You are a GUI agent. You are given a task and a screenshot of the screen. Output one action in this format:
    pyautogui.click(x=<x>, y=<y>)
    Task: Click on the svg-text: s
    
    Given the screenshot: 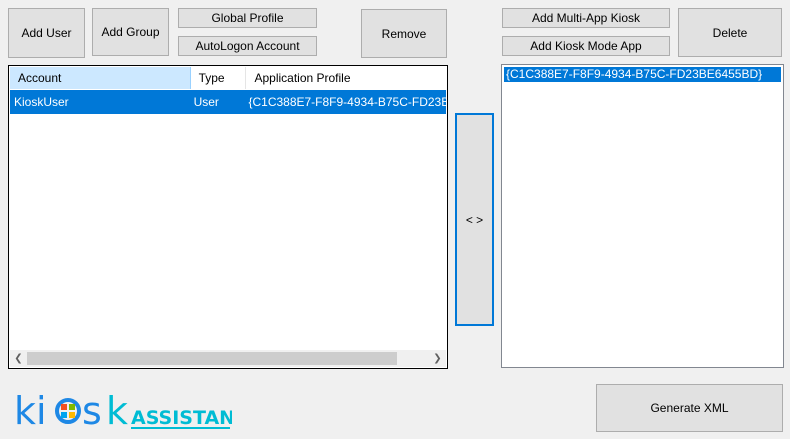 What is the action you would take?
    pyautogui.click(x=92, y=410)
    